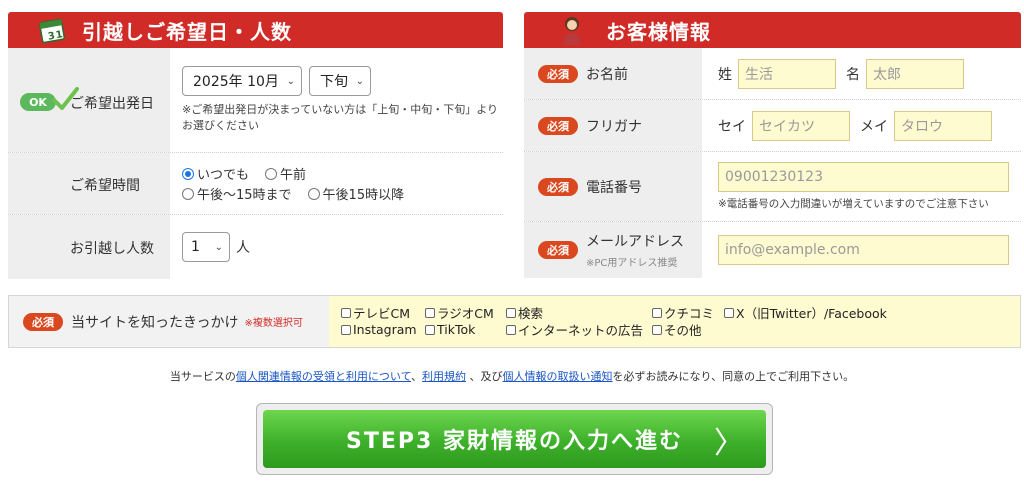 Image resolution: width=1024 pixels, height=495 pixels. I want to click on referral-source-label-cell: 必須 当サイトを知ったきっかけ ※複数選択可, so click(169, 321).